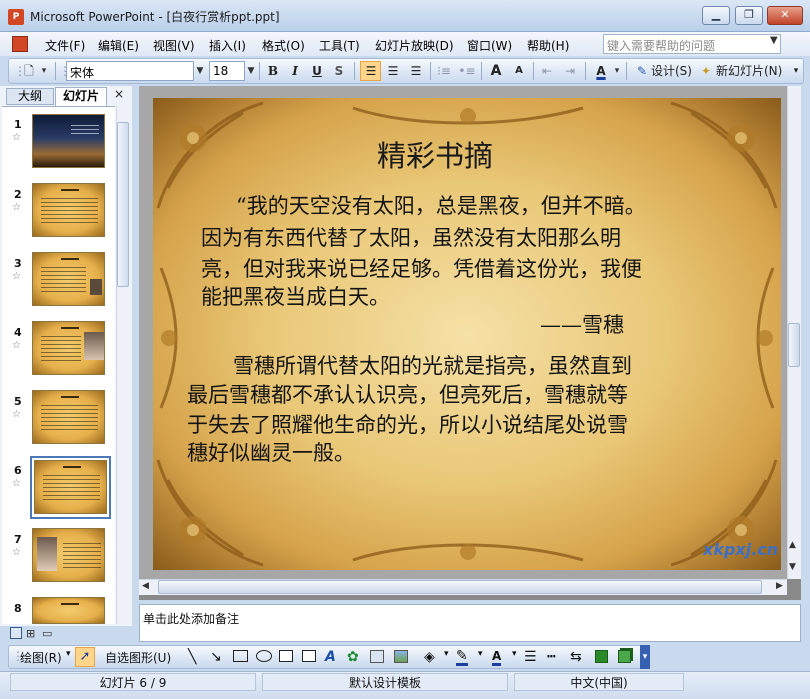  I want to click on paragraph-2-line: 最后雪穗都不承认认识亮，但亮死后，雪穗就等, so click(407, 394).